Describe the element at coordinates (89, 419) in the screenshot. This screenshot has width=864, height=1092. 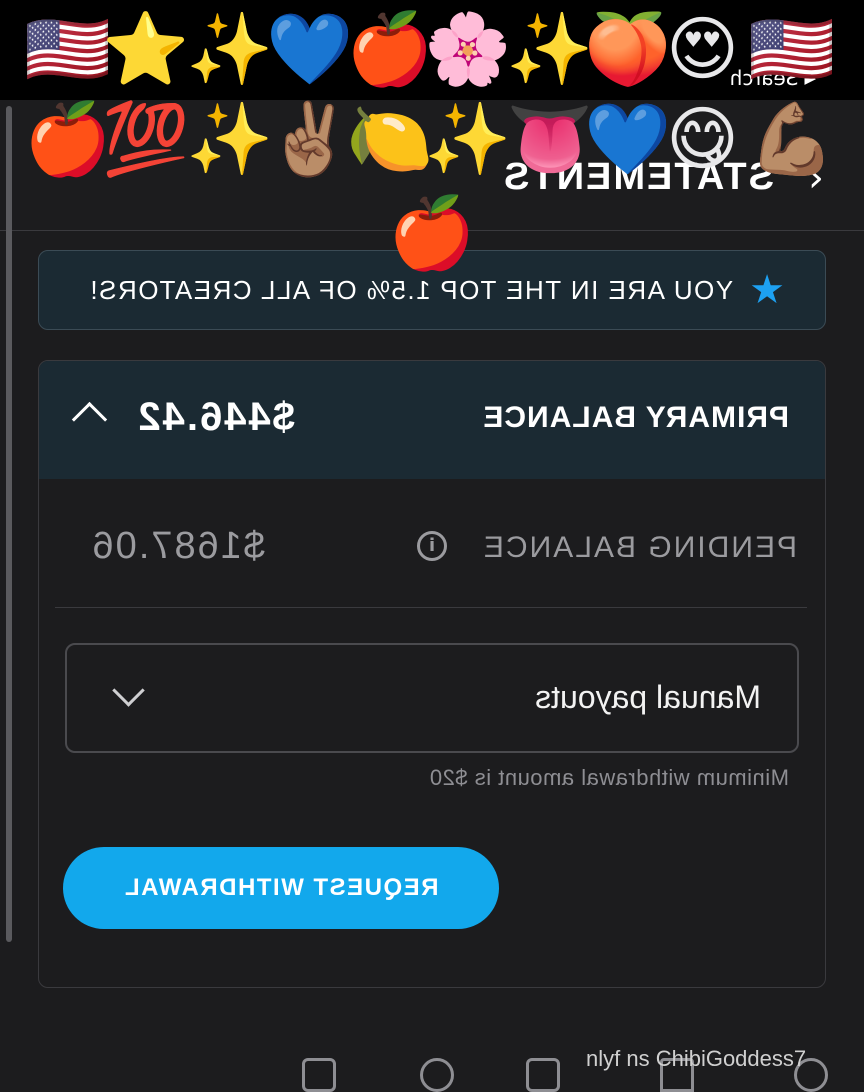
I see `chevron-up-icon` at that location.